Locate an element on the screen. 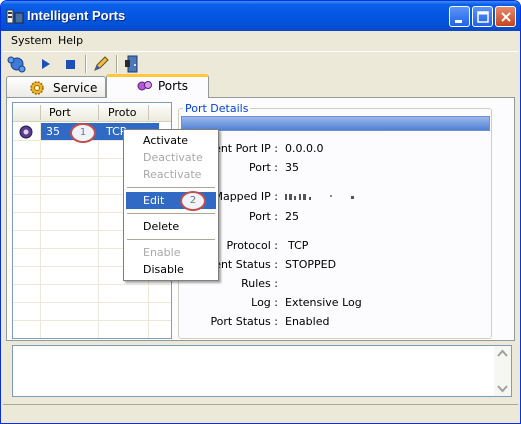  tab-ports: Ports is located at coordinates (157, 86).